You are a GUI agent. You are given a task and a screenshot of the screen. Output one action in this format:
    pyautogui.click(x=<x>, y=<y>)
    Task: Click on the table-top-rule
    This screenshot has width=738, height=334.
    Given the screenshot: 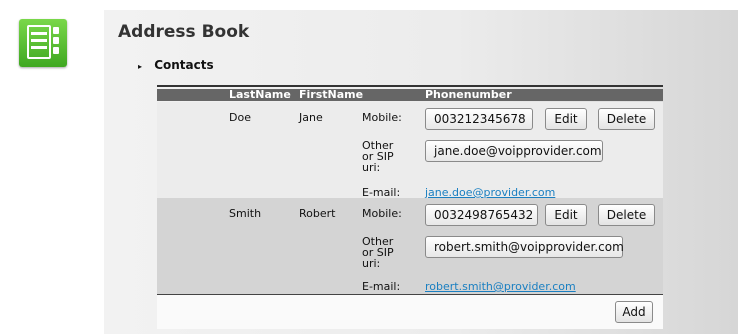 What is the action you would take?
    pyautogui.click(x=410, y=86)
    